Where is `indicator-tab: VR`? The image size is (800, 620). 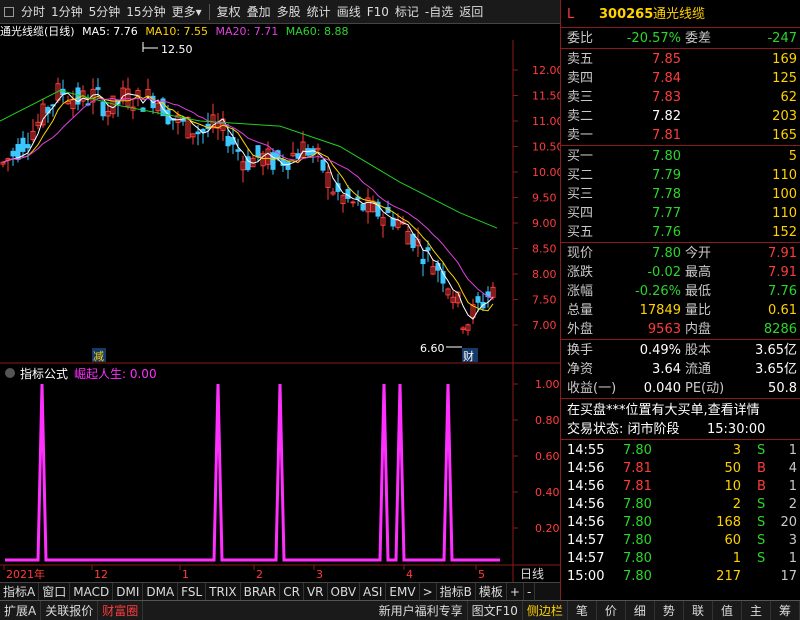
indicator-tab: VR is located at coordinates (316, 591).